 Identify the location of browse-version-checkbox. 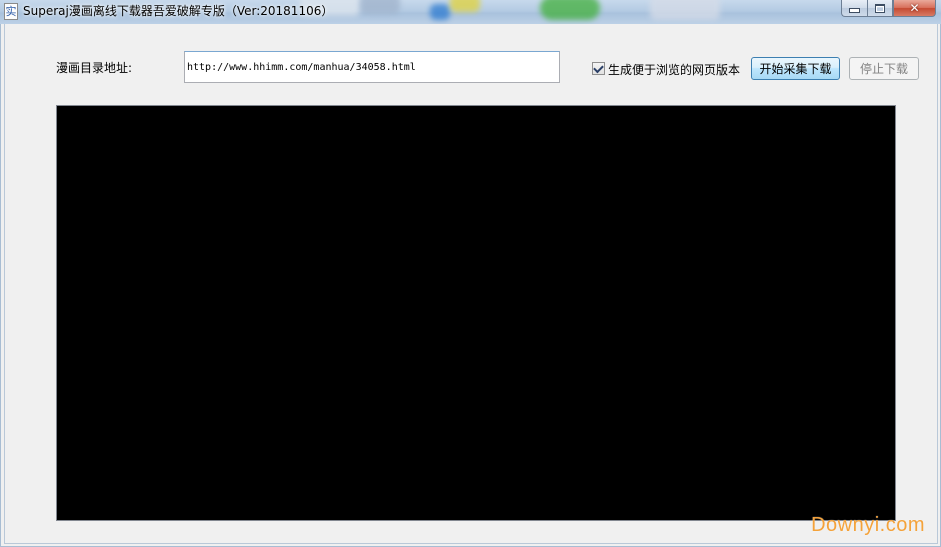
(598, 68).